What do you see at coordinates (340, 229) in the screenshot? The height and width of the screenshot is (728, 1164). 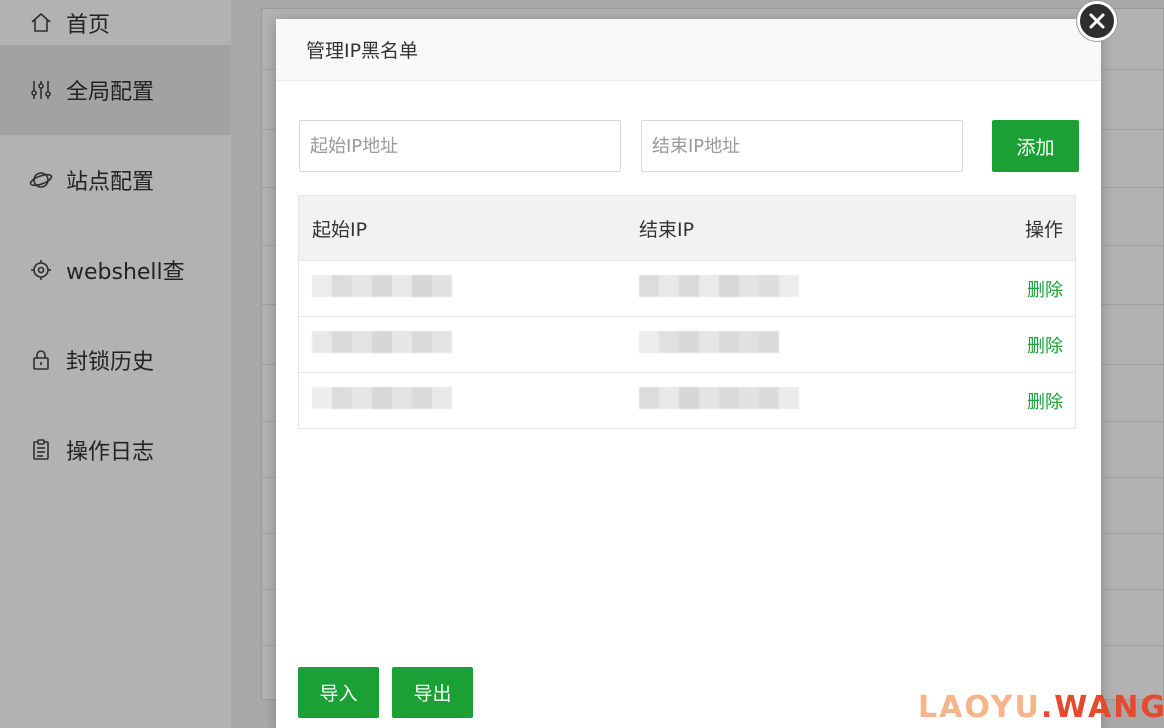 I see `header-start-ip: 起始IP` at bounding box center [340, 229].